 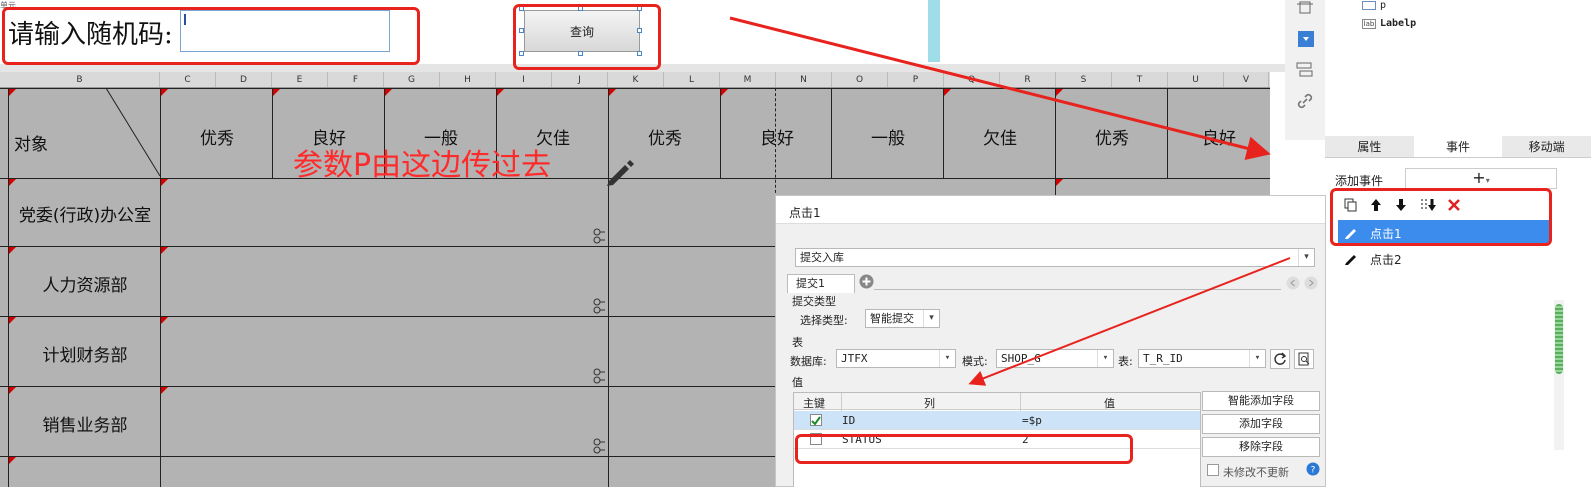 What do you see at coordinates (1000, 88) in the screenshot?
I see `arrow-to-events` at bounding box center [1000, 88].